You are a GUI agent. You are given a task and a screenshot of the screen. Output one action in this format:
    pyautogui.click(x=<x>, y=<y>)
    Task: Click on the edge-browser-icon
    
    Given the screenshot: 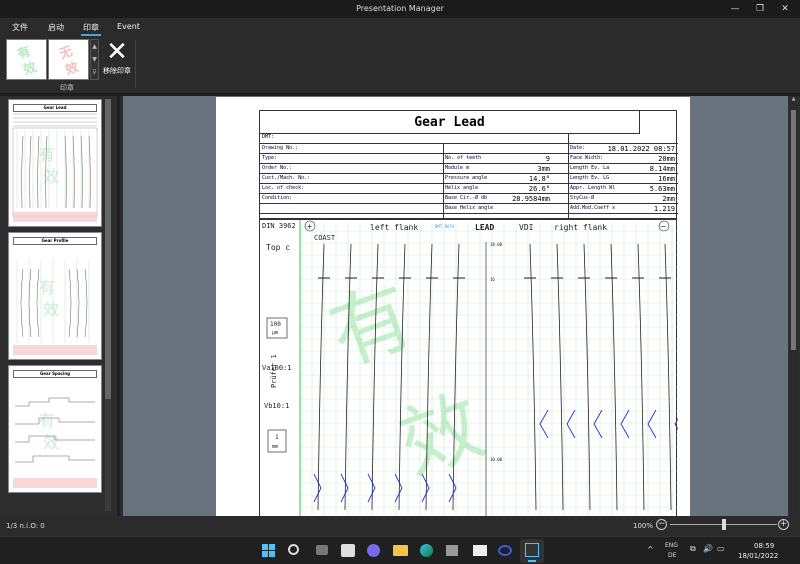 What is the action you would take?
    pyautogui.click(x=426, y=550)
    